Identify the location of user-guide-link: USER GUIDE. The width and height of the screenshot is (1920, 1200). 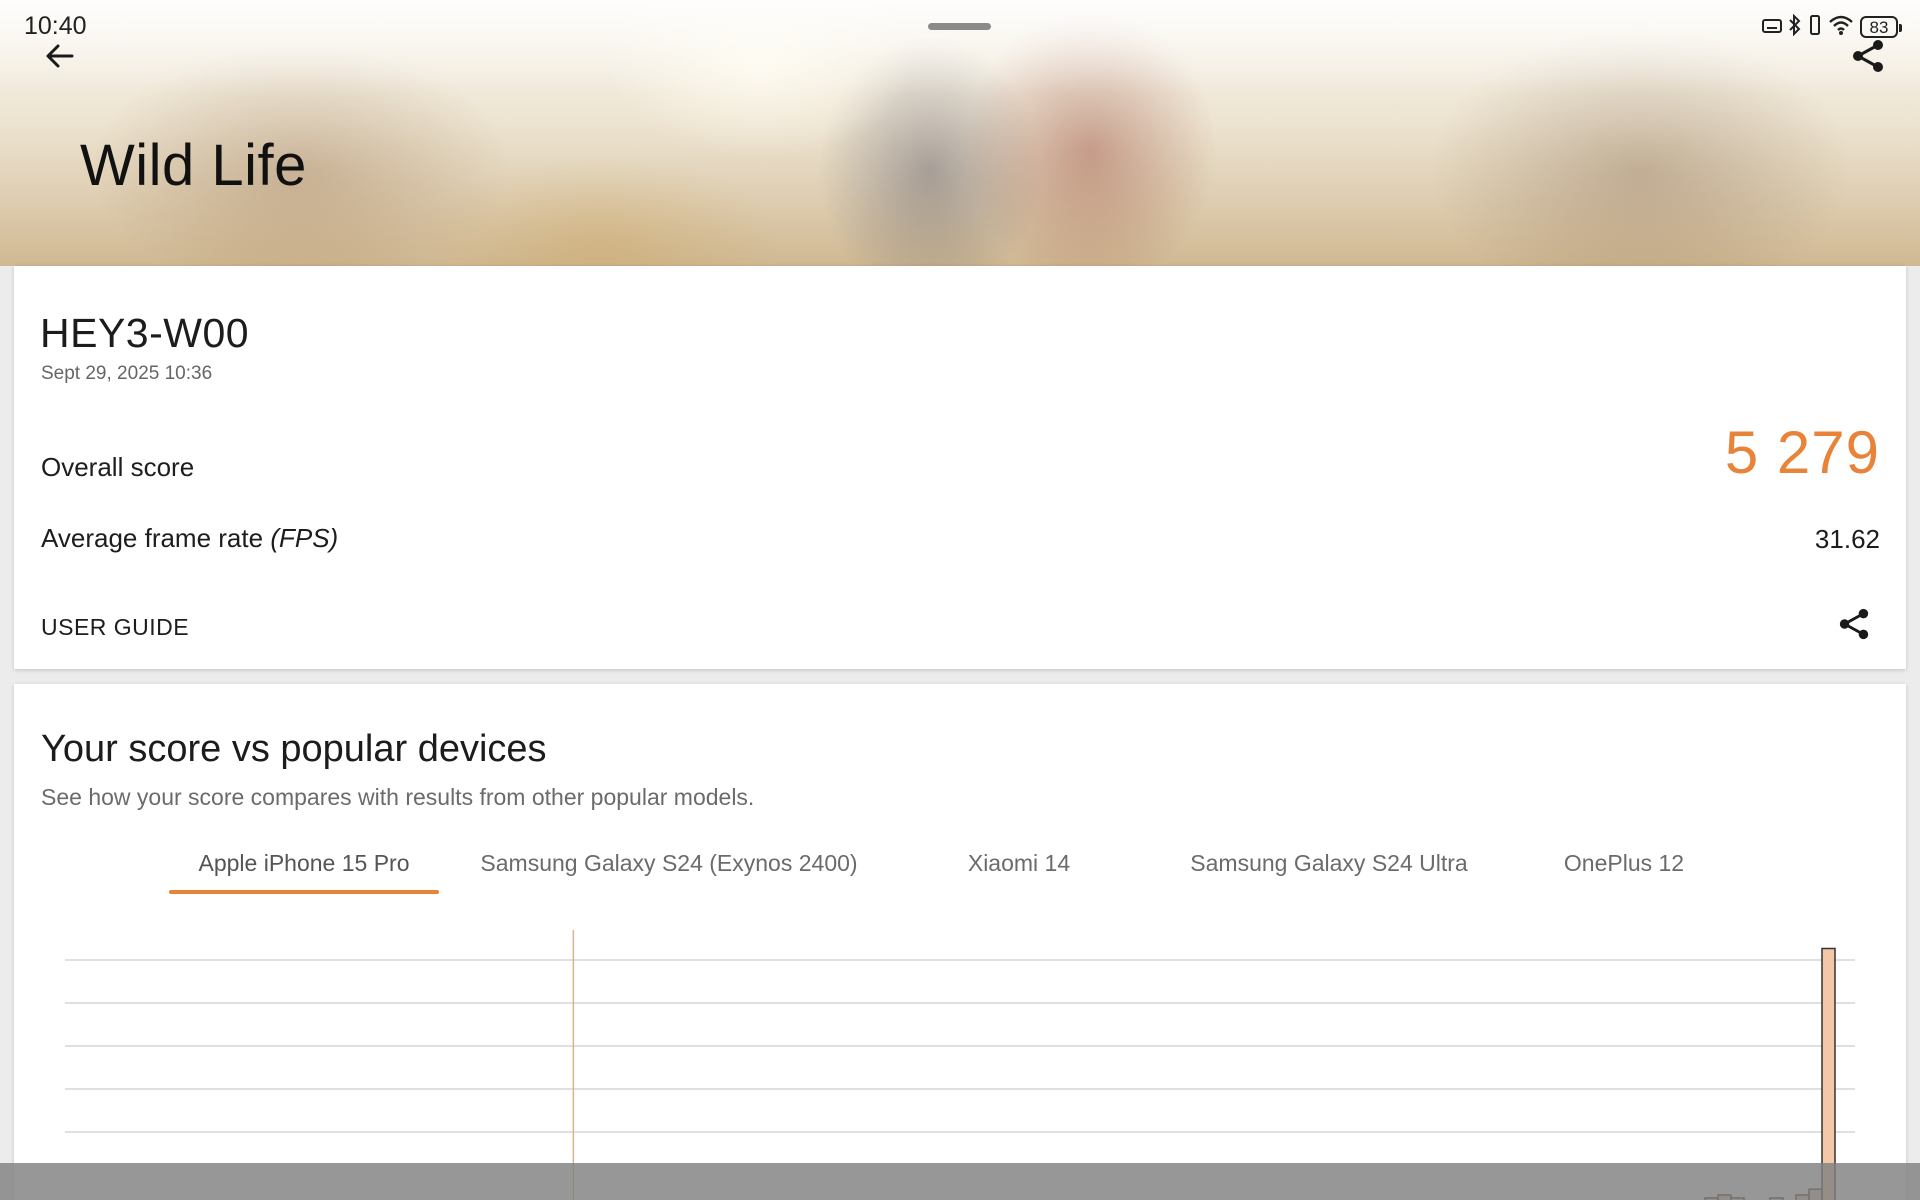
(115, 627).